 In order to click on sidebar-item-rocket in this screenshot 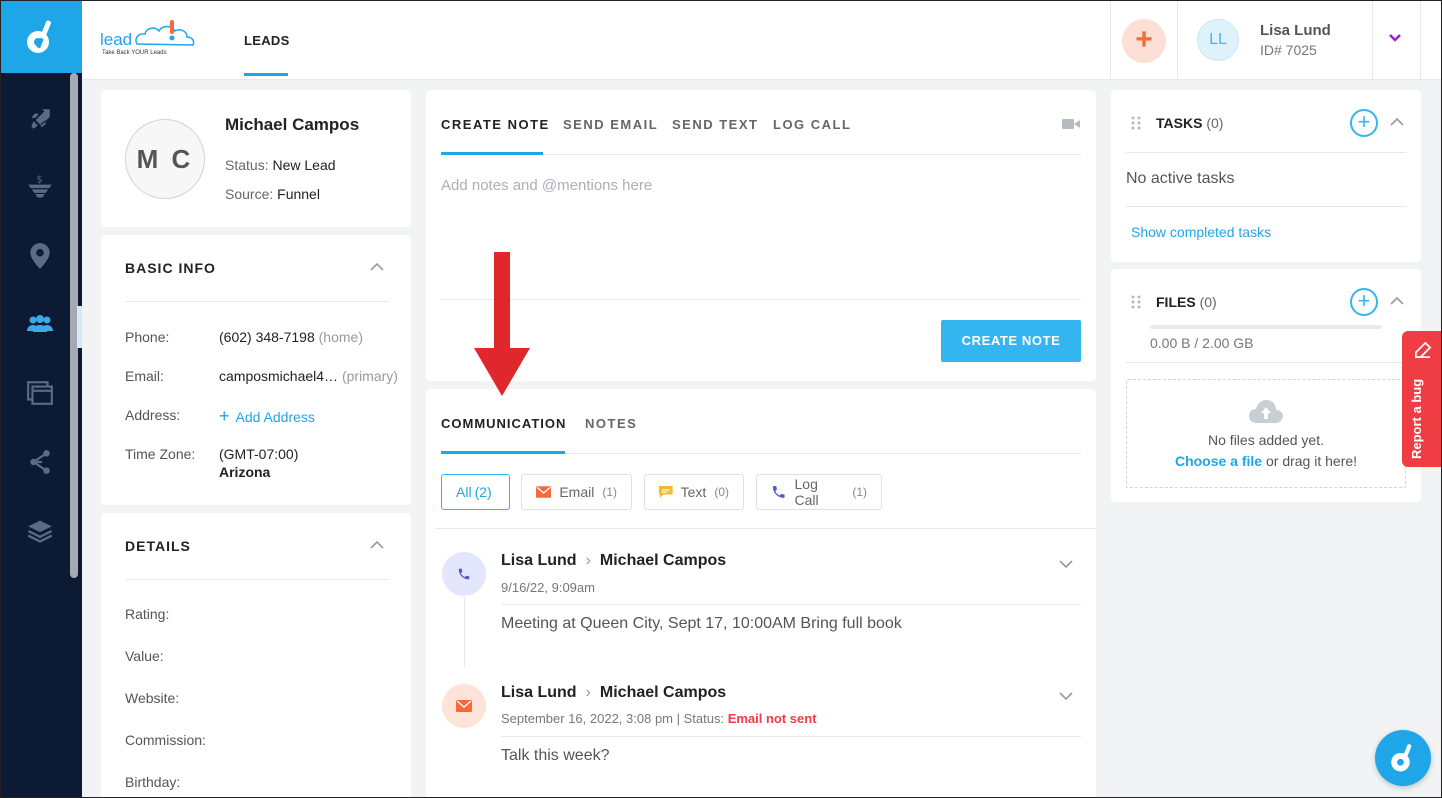, I will do `click(40, 119)`.